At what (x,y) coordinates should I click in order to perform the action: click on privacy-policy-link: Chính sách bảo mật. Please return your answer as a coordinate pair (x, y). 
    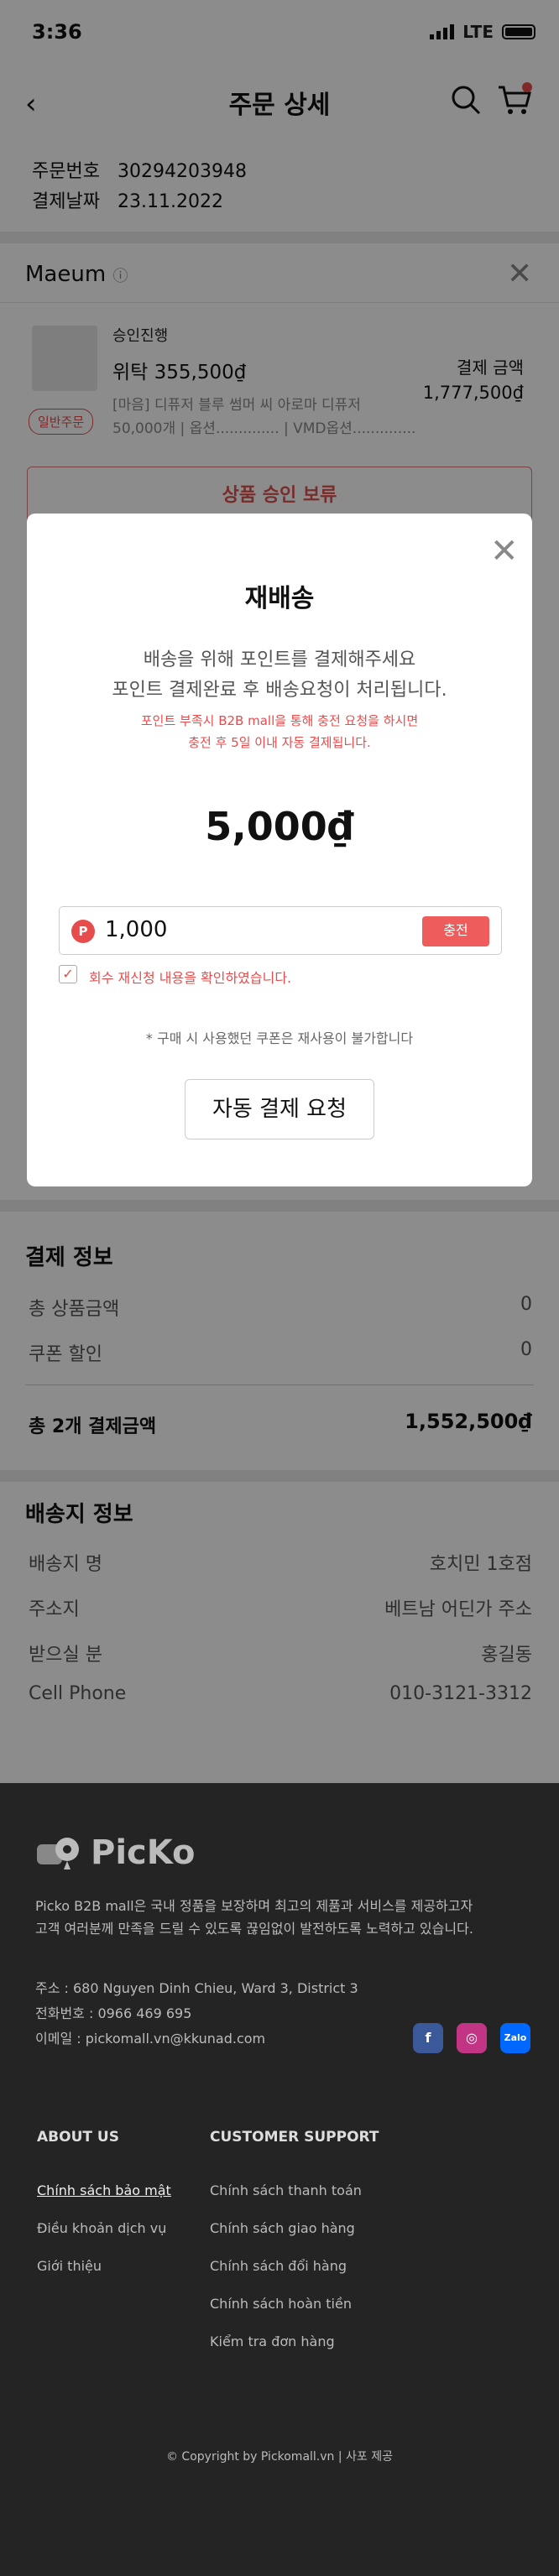
    Looking at the image, I should click on (104, 2190).